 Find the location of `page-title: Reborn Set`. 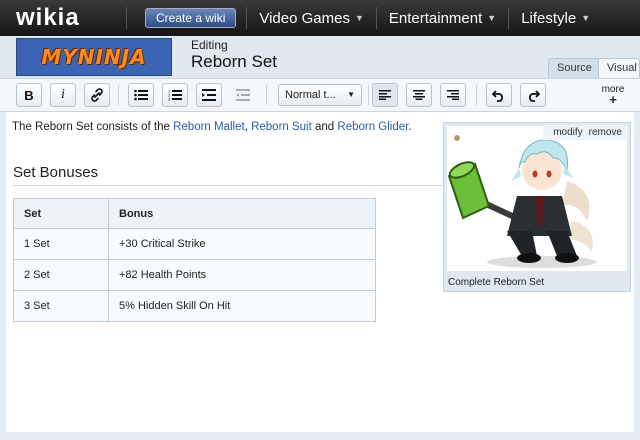

page-title: Reborn Set is located at coordinates (234, 61).